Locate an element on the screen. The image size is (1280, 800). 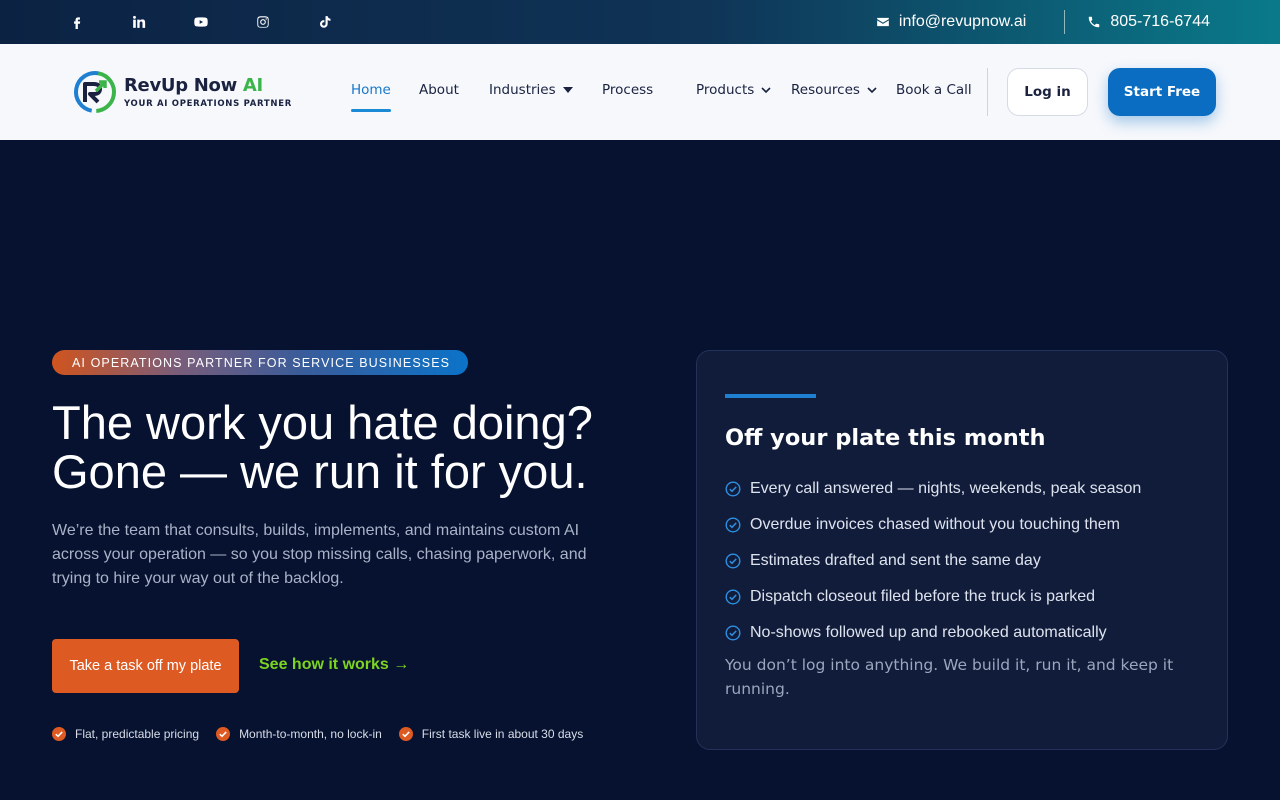
caret-down-icon is located at coordinates (567, 89).